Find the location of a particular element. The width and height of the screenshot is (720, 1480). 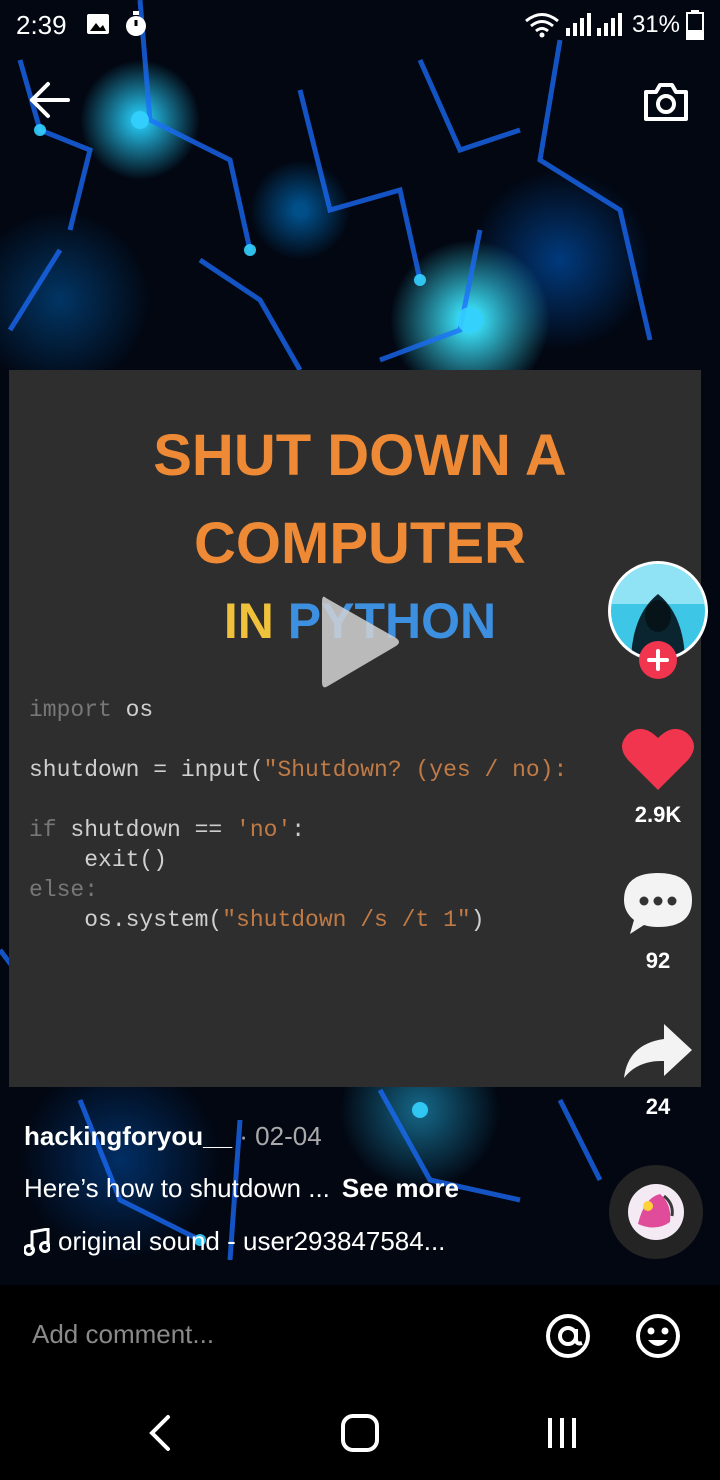

code-line-4: exit() is located at coordinates (98, 860).